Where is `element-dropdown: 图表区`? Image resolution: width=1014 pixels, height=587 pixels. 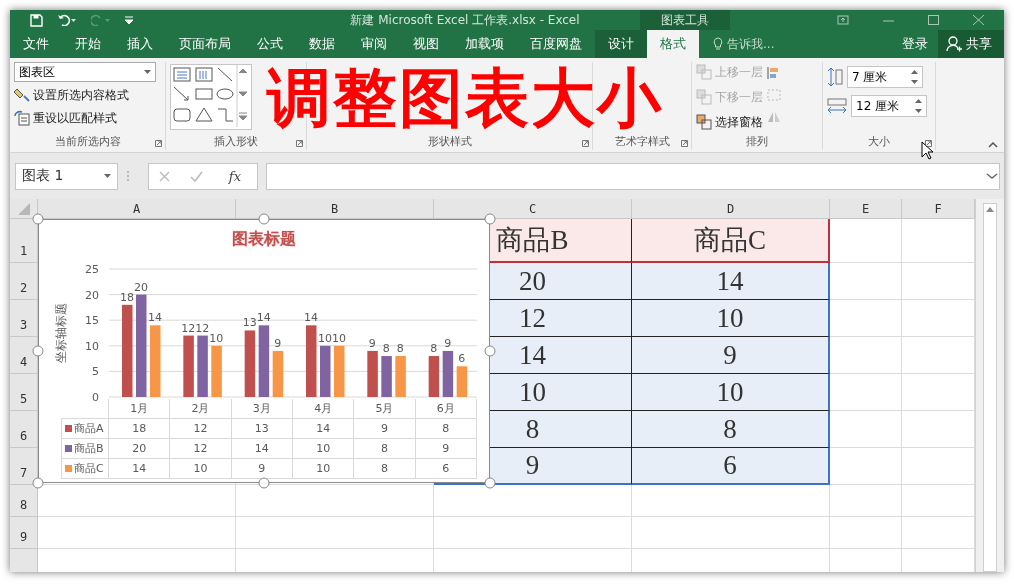
element-dropdown: 图表区 is located at coordinates (85, 72).